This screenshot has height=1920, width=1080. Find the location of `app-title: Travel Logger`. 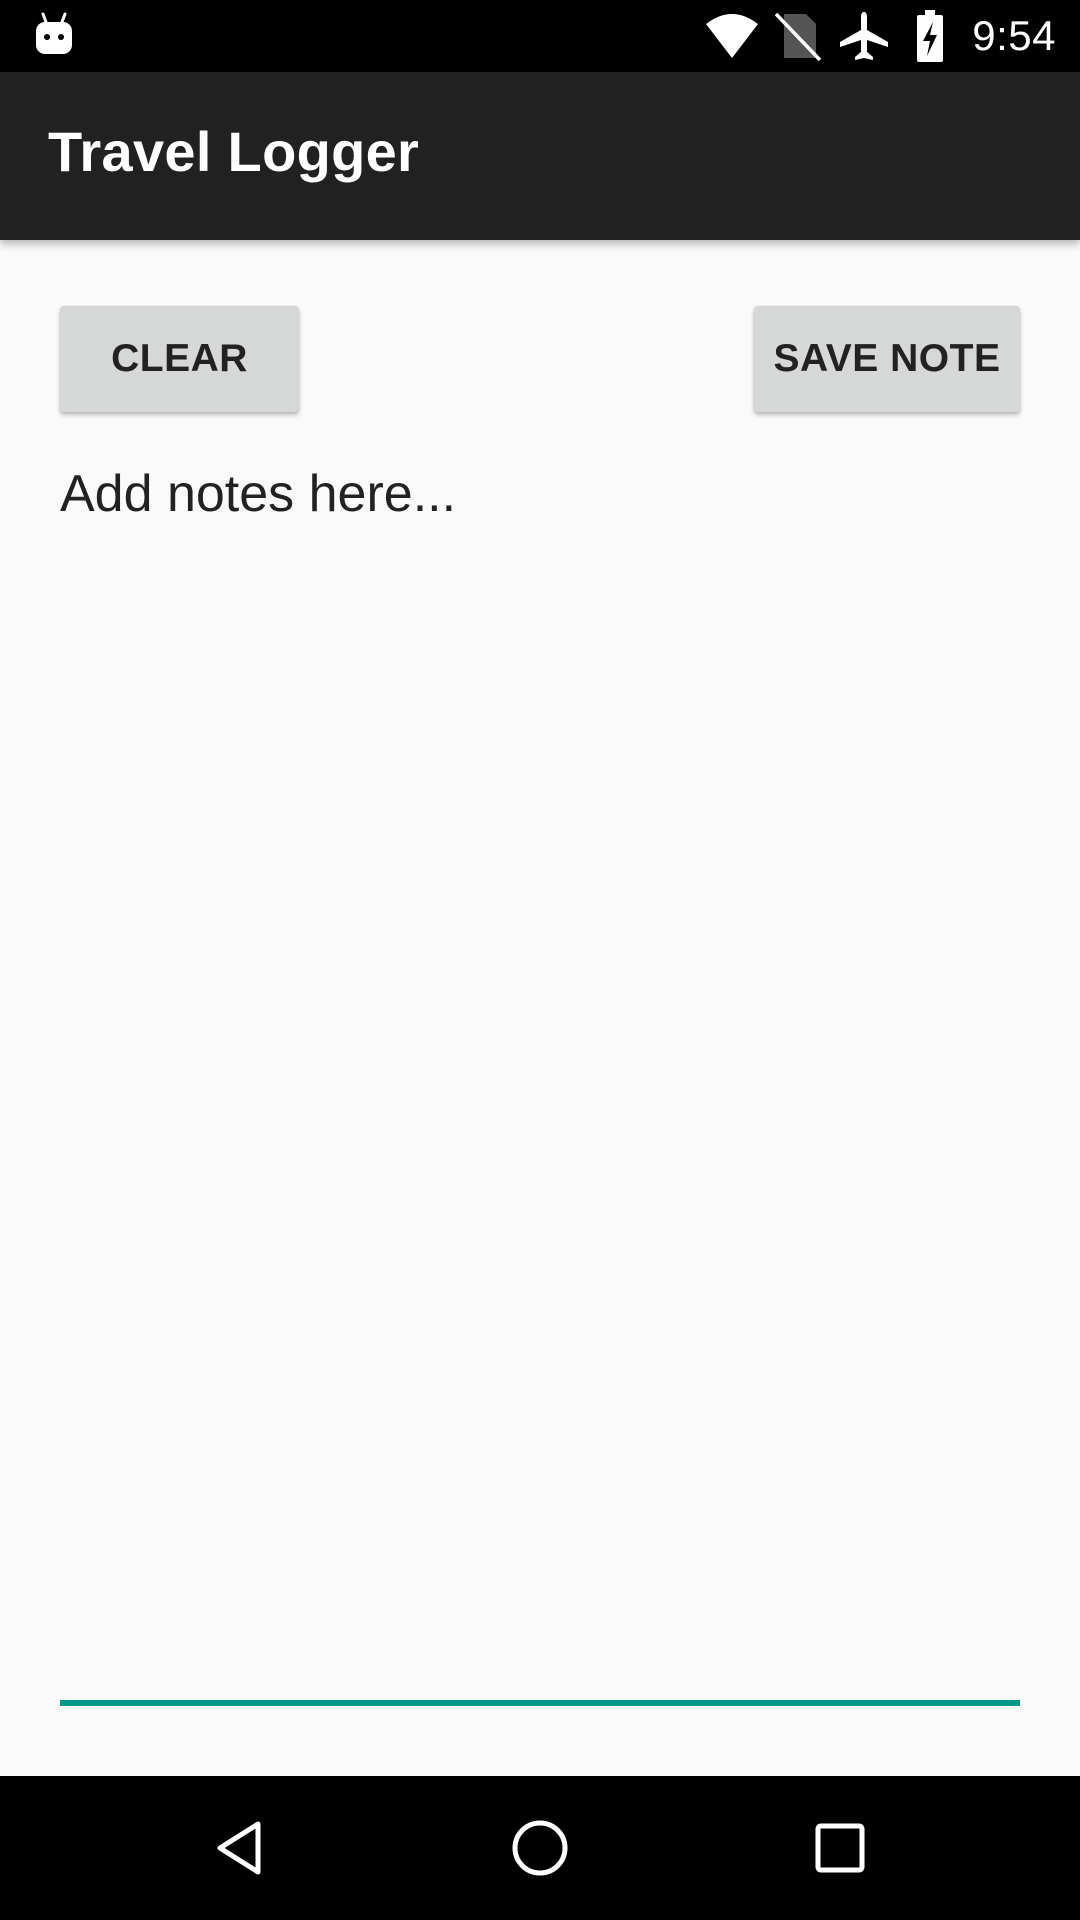

app-title: Travel Logger is located at coordinates (234, 151).